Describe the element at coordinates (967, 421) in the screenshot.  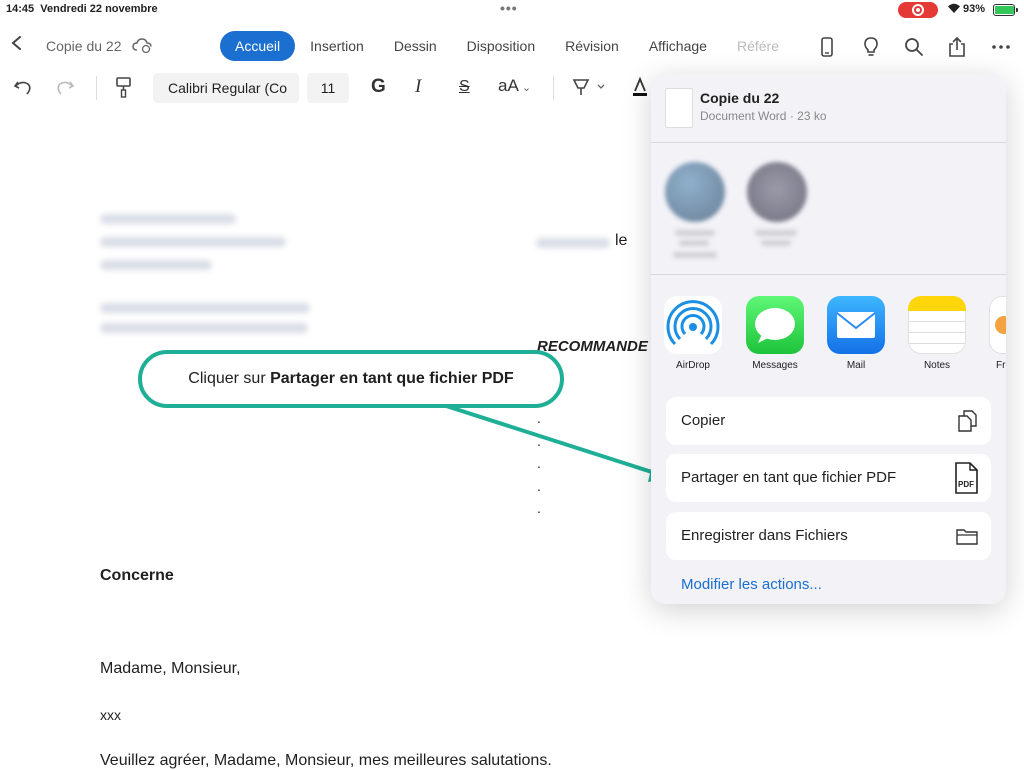
I see `copy-icon` at that location.